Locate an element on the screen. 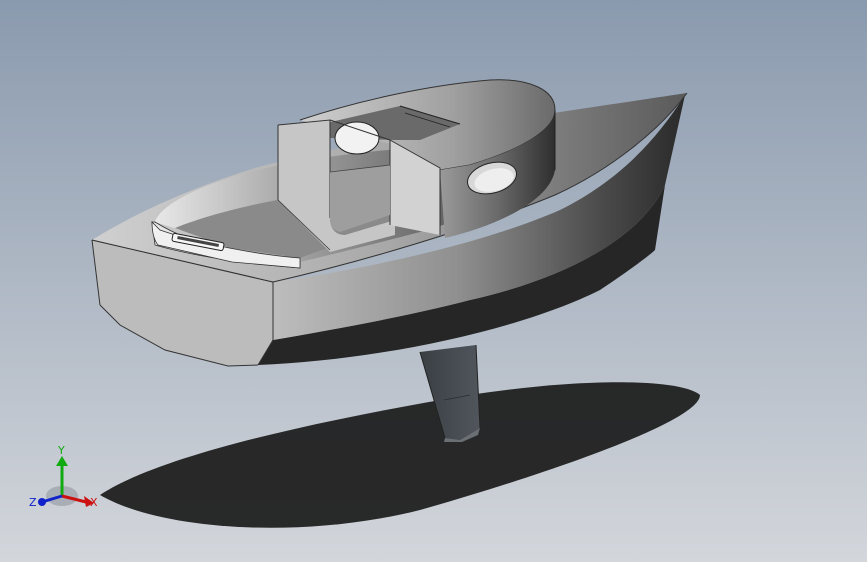  z-axis-label: Z is located at coordinates (33, 502).